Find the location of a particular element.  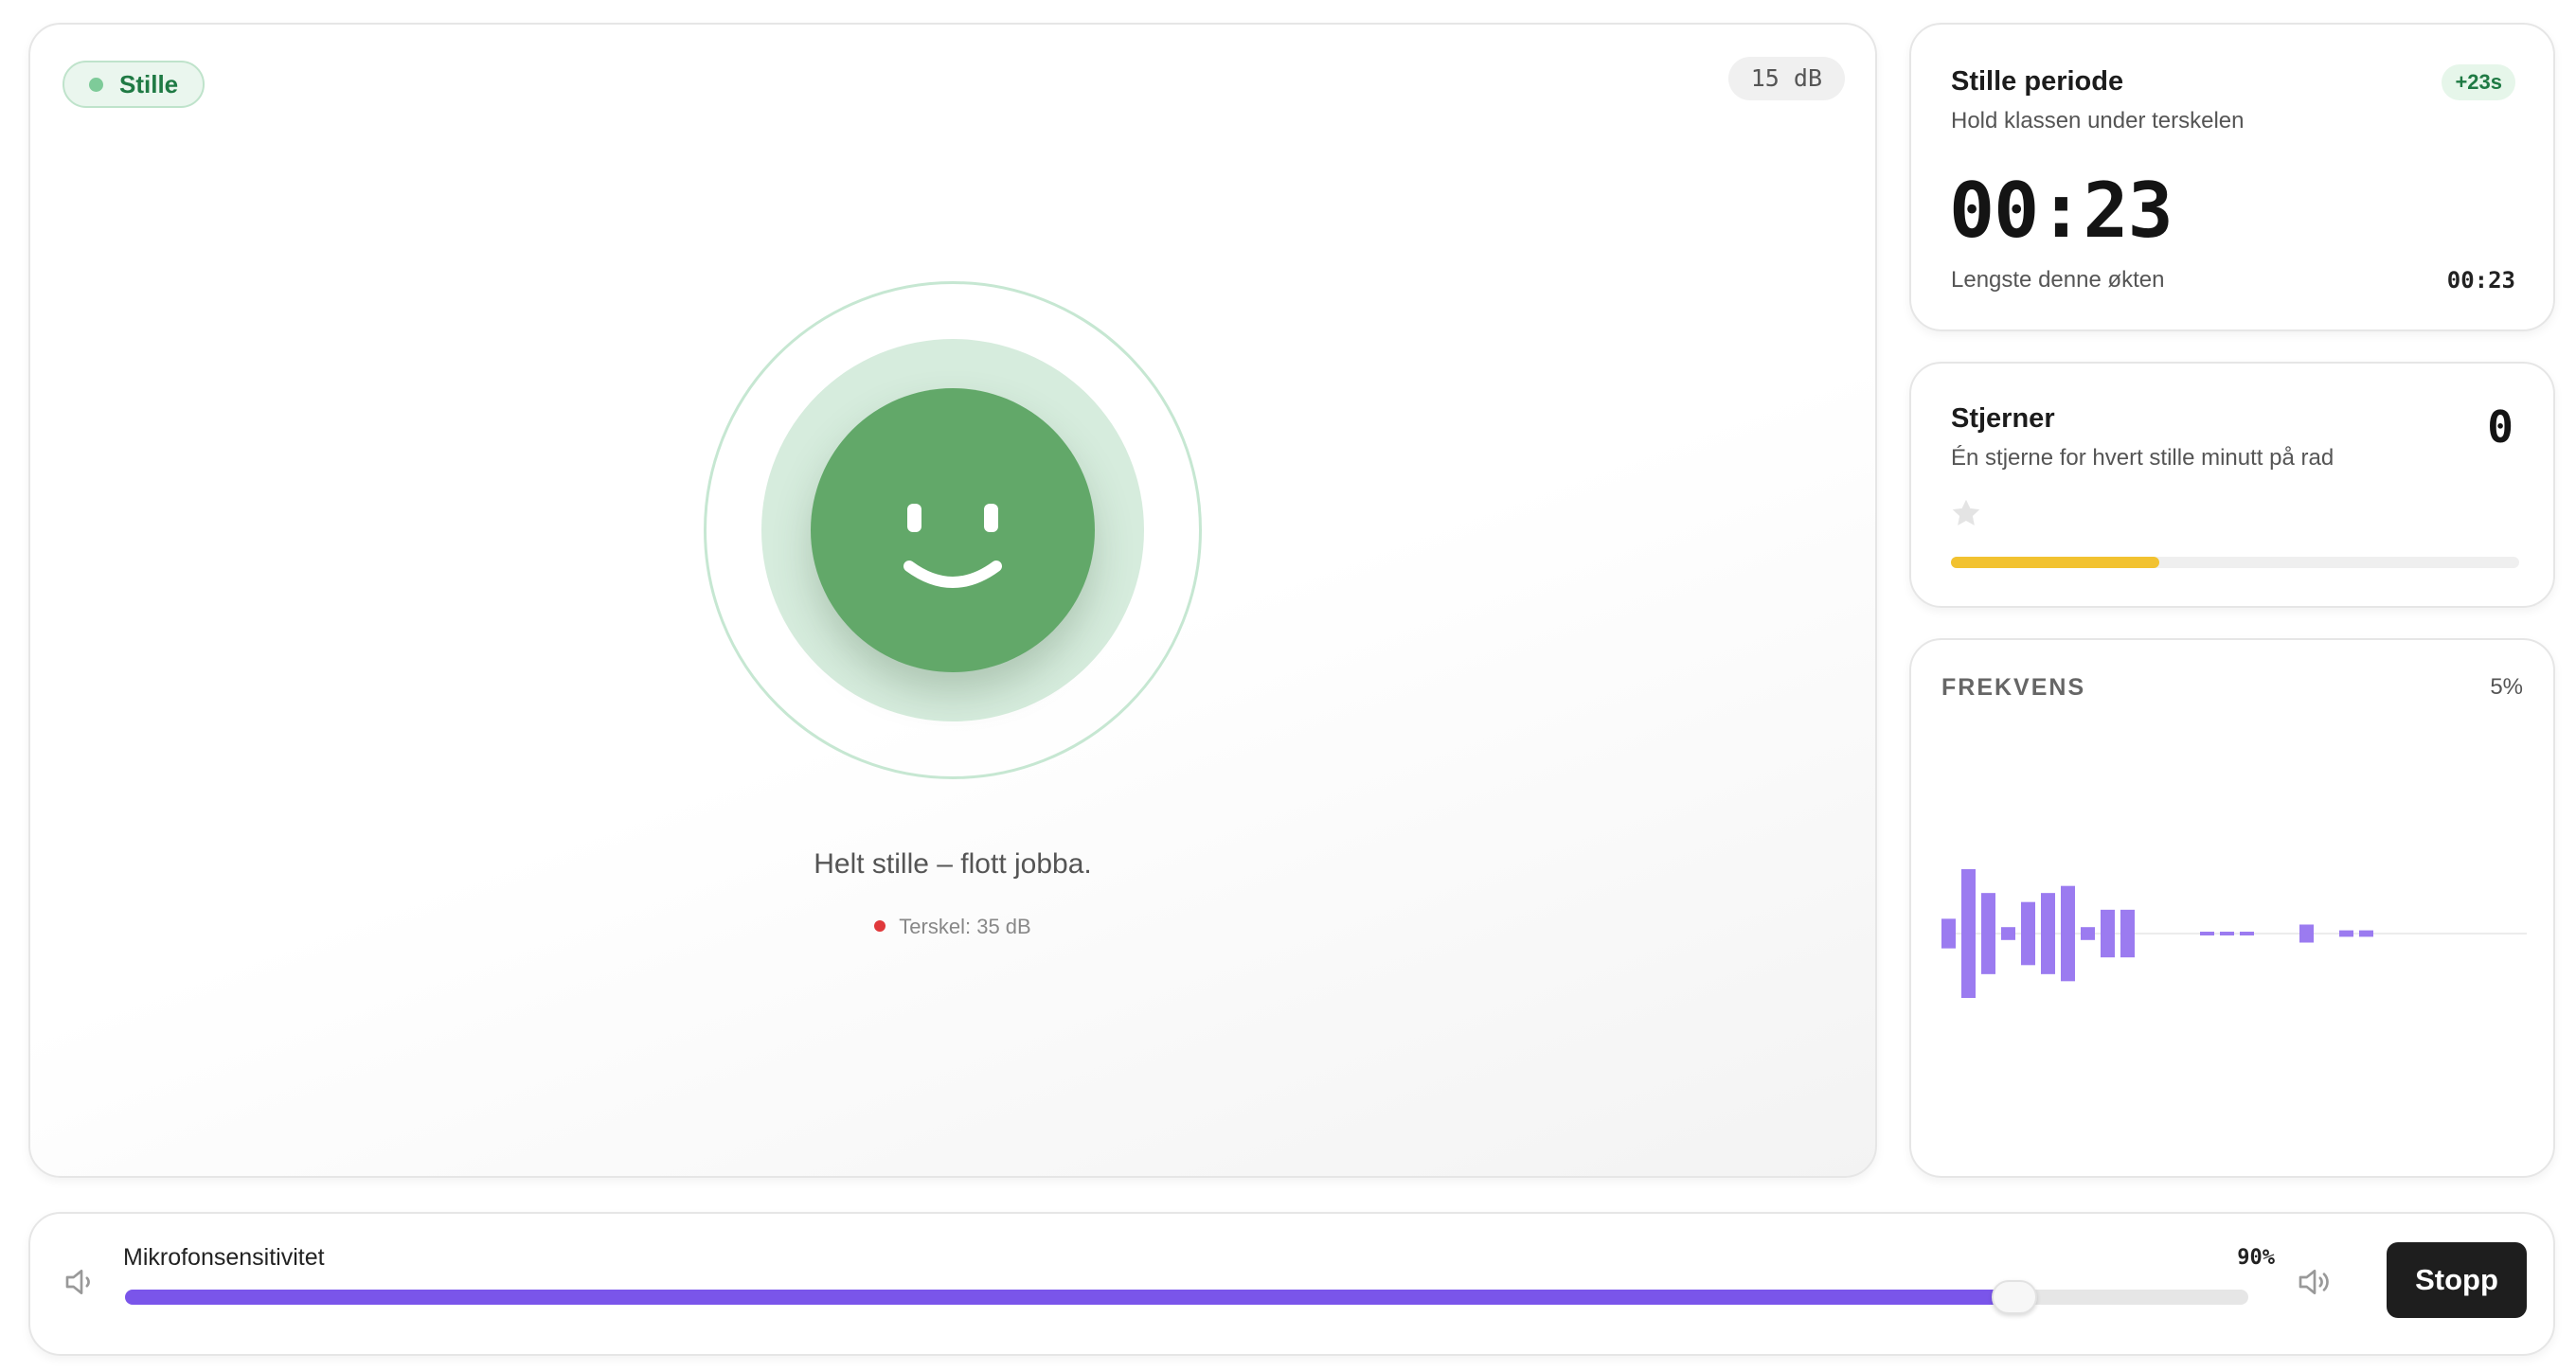

stop-button: Stopp is located at coordinates (2457, 1280).